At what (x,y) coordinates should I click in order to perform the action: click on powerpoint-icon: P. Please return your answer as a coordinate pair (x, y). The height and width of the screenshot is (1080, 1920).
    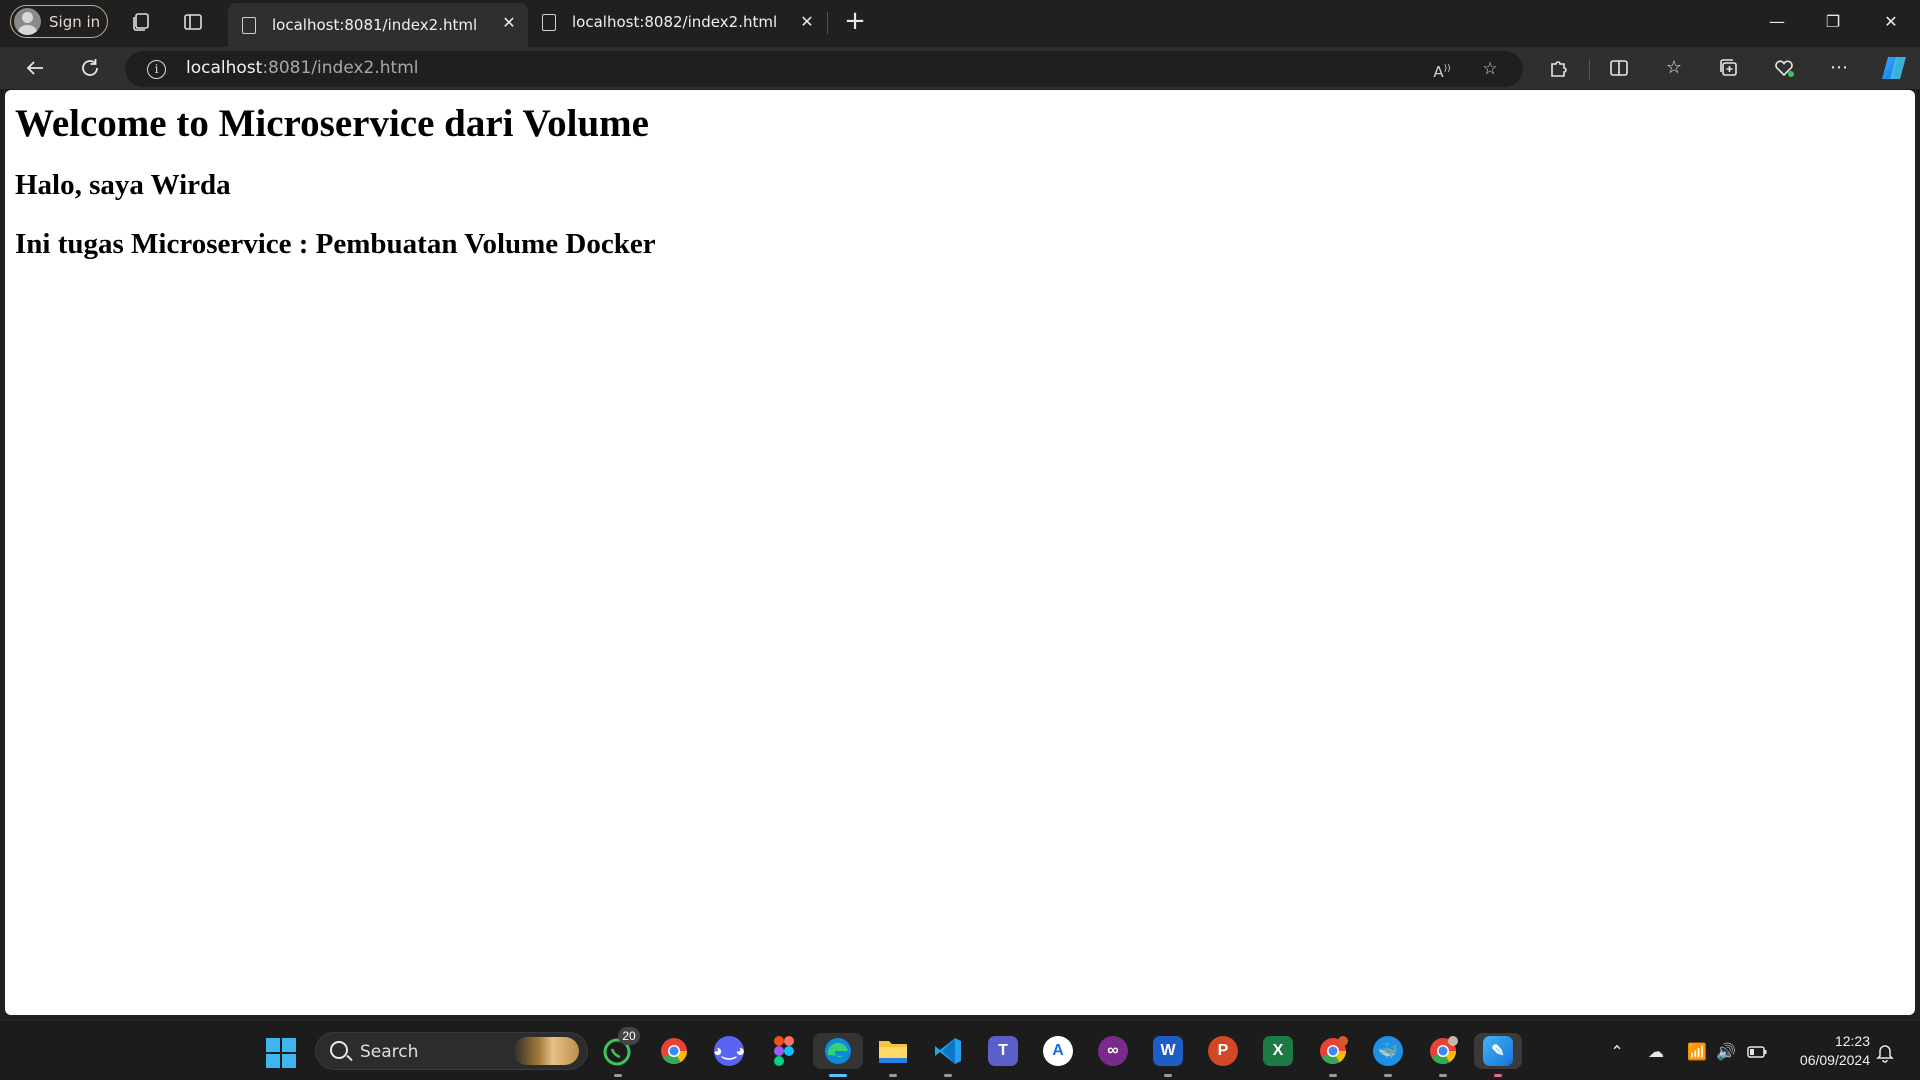
    Looking at the image, I should click on (1223, 1051).